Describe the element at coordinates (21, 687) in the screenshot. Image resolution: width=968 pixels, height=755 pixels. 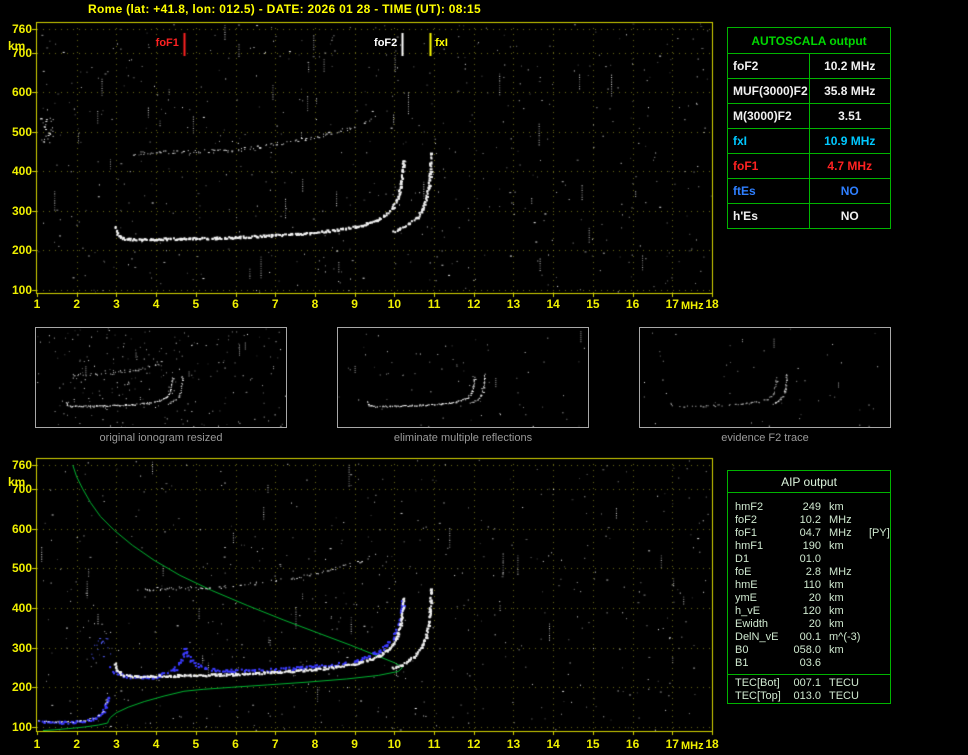
I see `y-axis-tick-label: 200` at that location.